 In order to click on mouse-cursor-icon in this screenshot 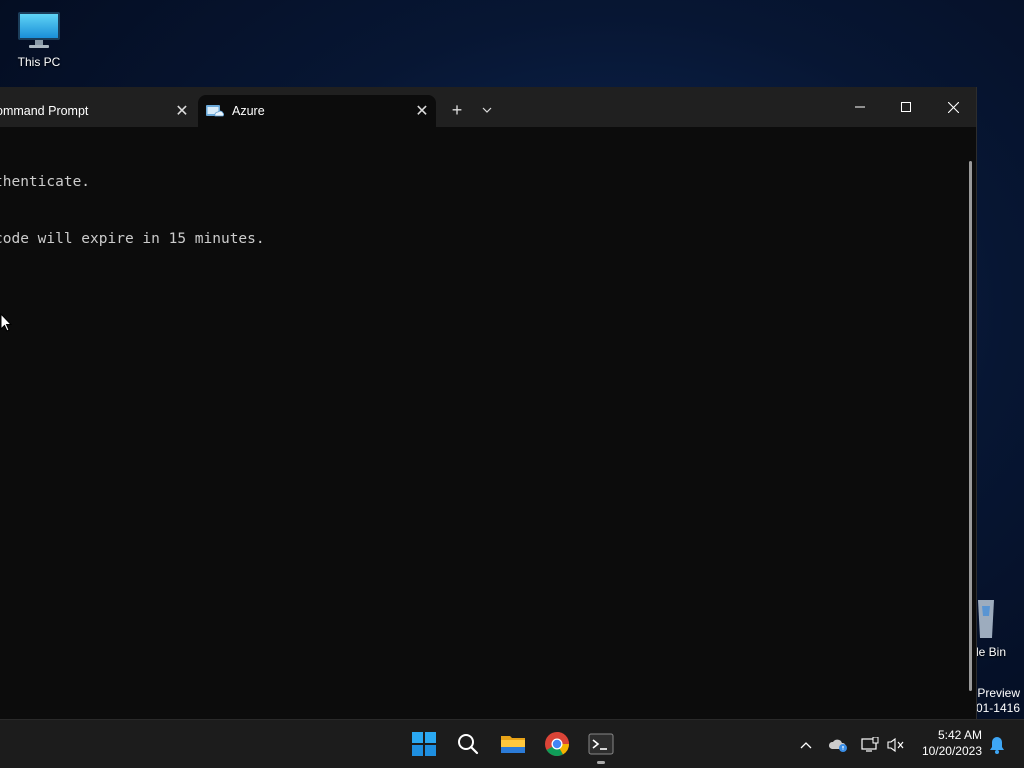, I will do `click(6, 322)`.